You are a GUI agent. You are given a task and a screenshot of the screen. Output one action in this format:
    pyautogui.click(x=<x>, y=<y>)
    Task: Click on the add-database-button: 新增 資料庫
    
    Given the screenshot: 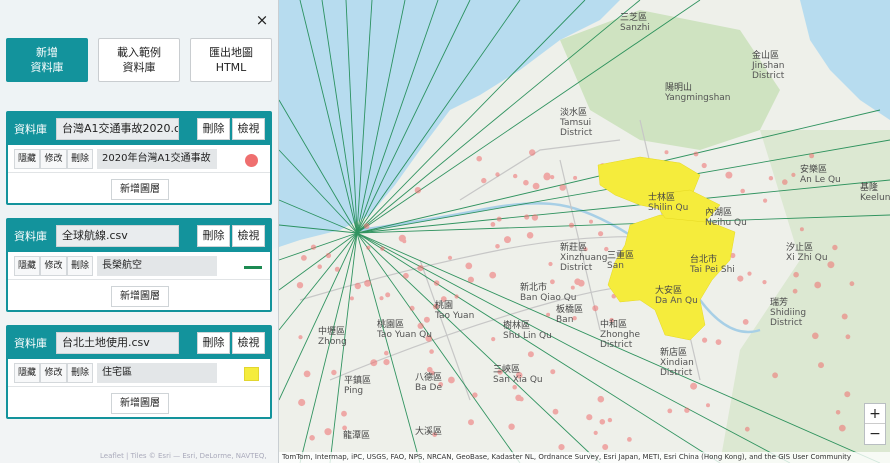 What is the action you would take?
    pyautogui.click(x=47, y=60)
    